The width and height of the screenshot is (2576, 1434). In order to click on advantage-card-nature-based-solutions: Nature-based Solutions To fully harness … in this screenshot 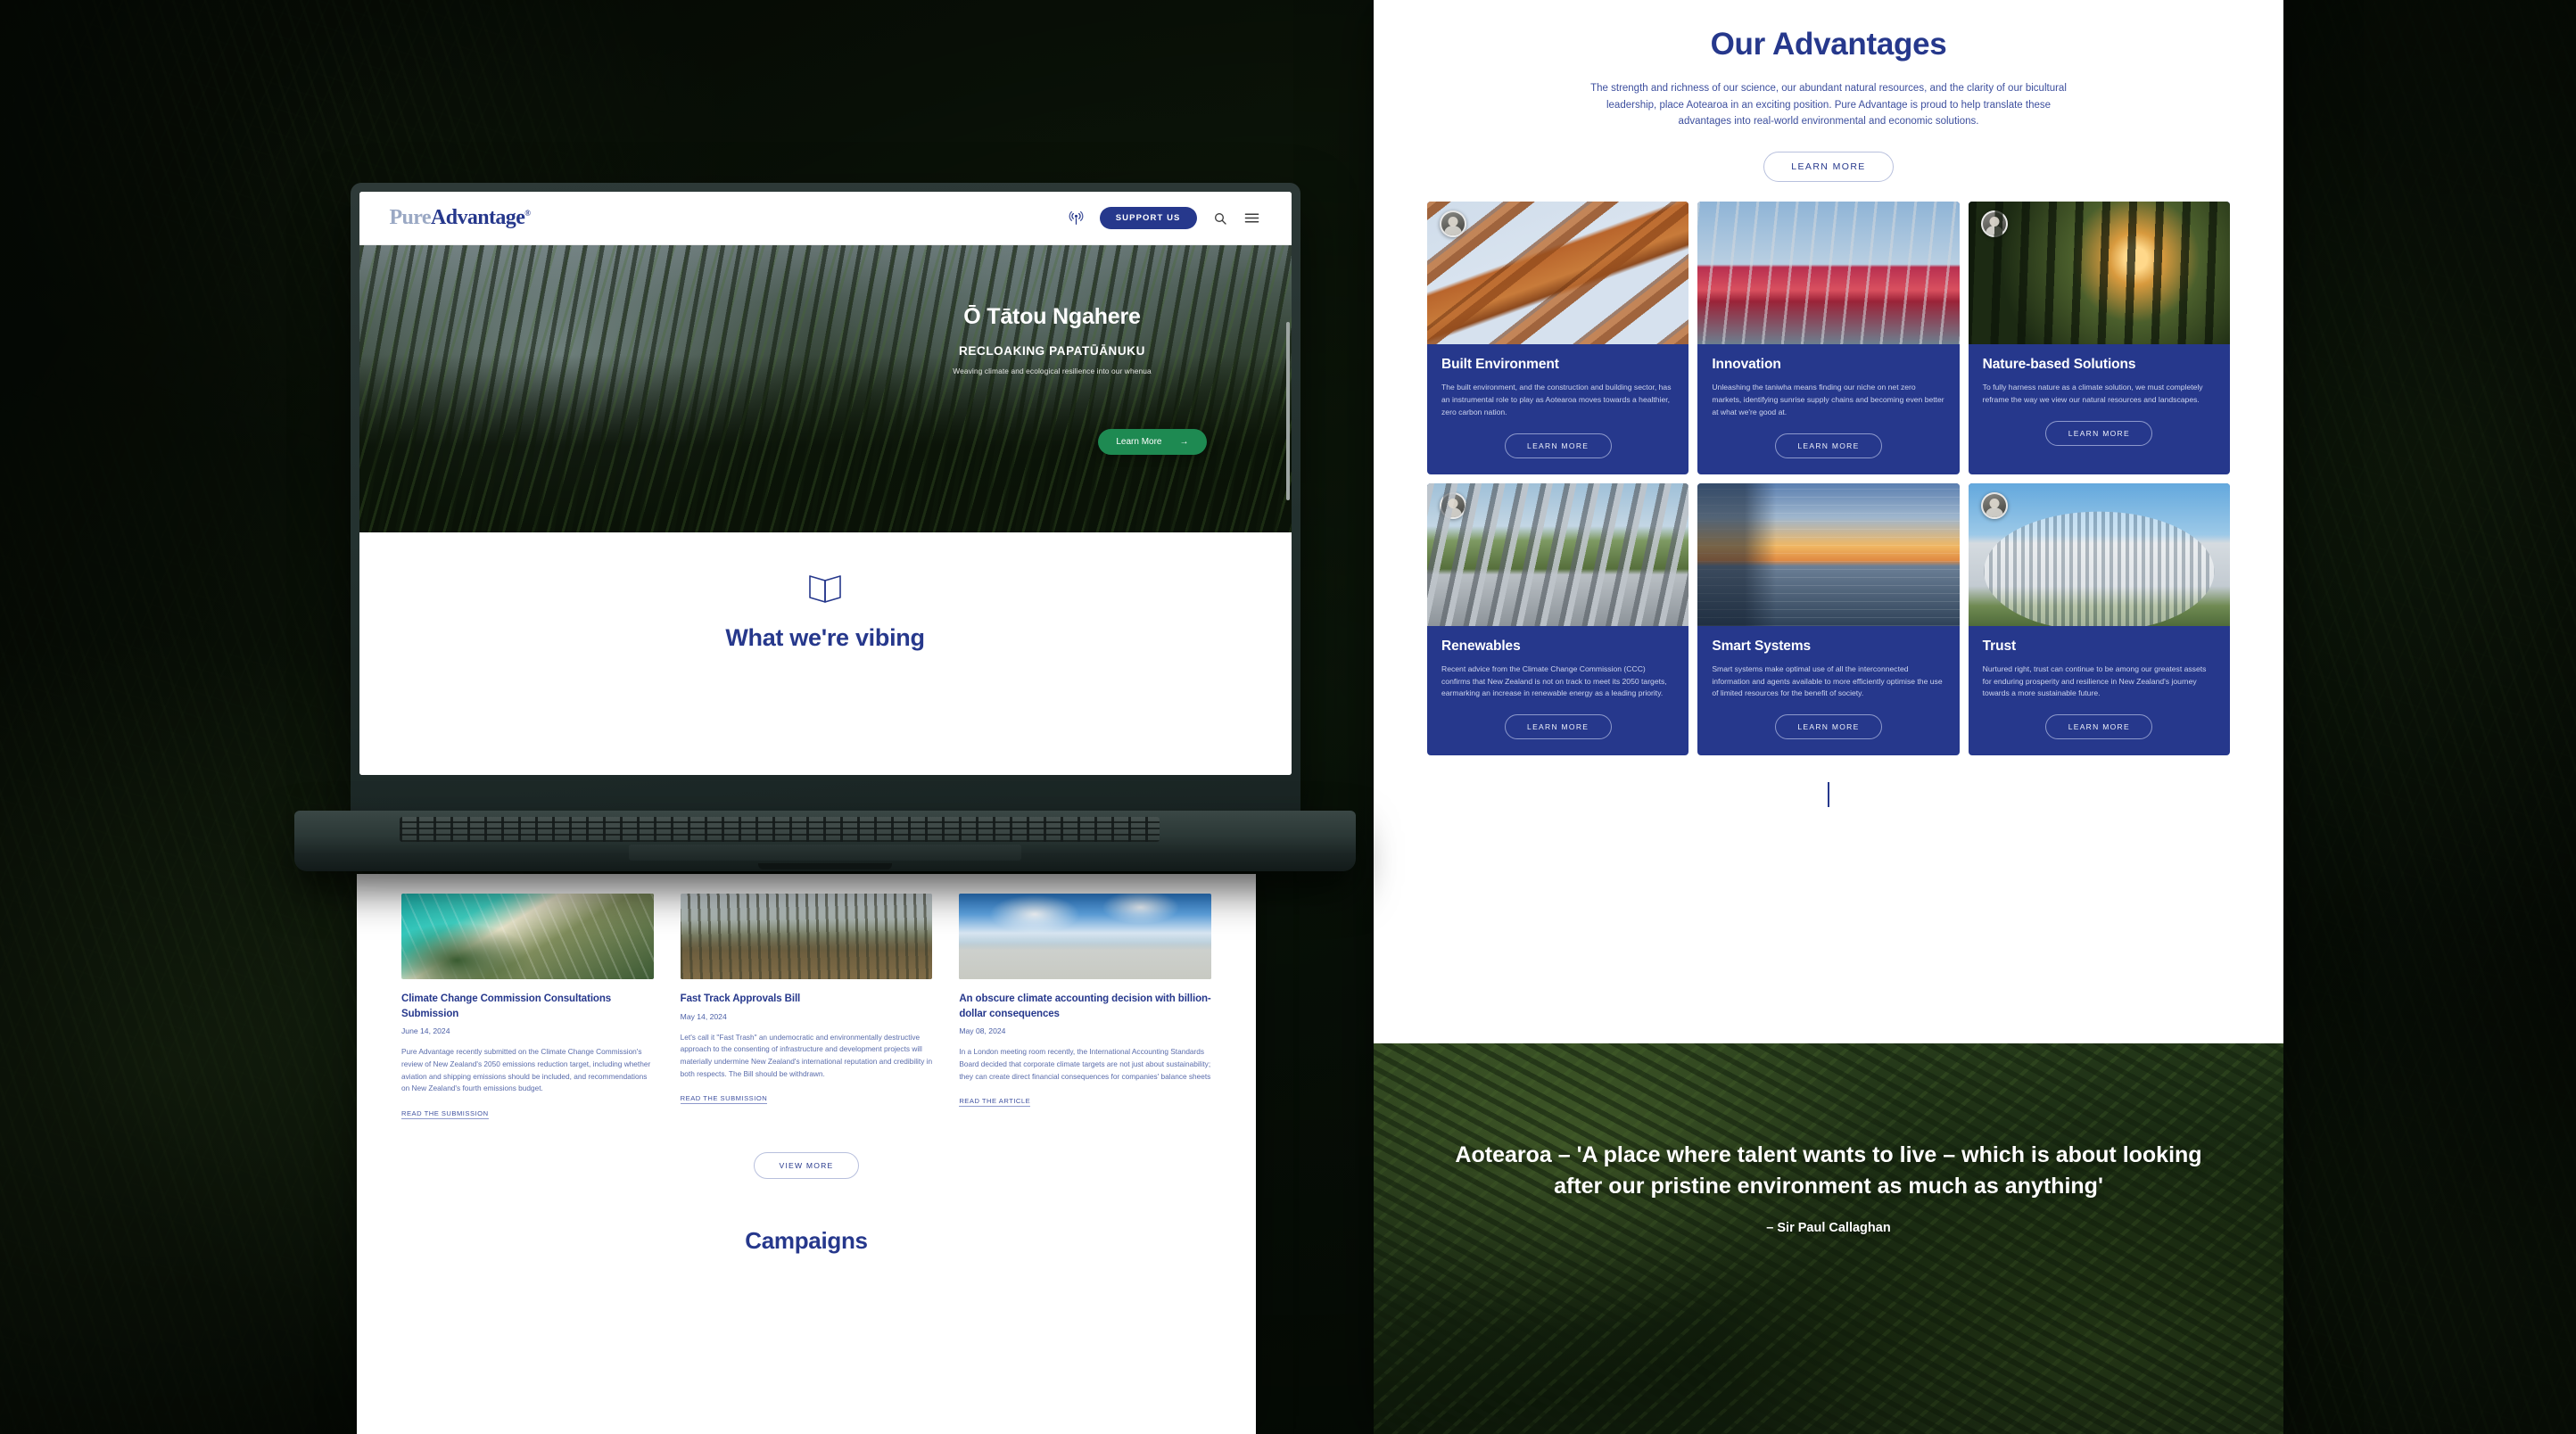, I will do `click(2099, 337)`.